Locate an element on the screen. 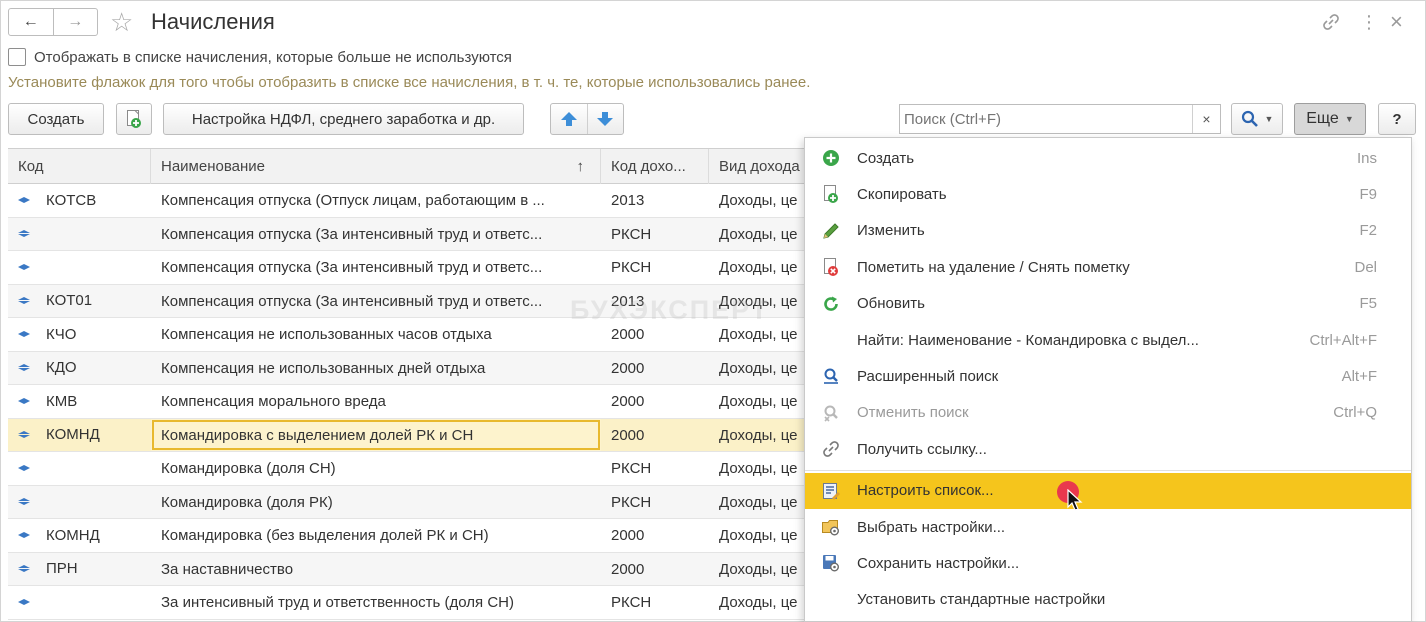 This screenshot has height=622, width=1426. arrow-up-icon is located at coordinates (568, 119).